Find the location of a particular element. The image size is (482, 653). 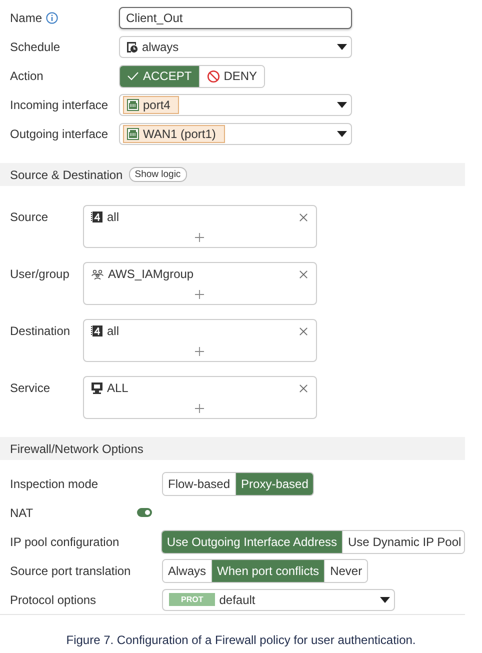

section-title: Source & Destination is located at coordinates (66, 175).